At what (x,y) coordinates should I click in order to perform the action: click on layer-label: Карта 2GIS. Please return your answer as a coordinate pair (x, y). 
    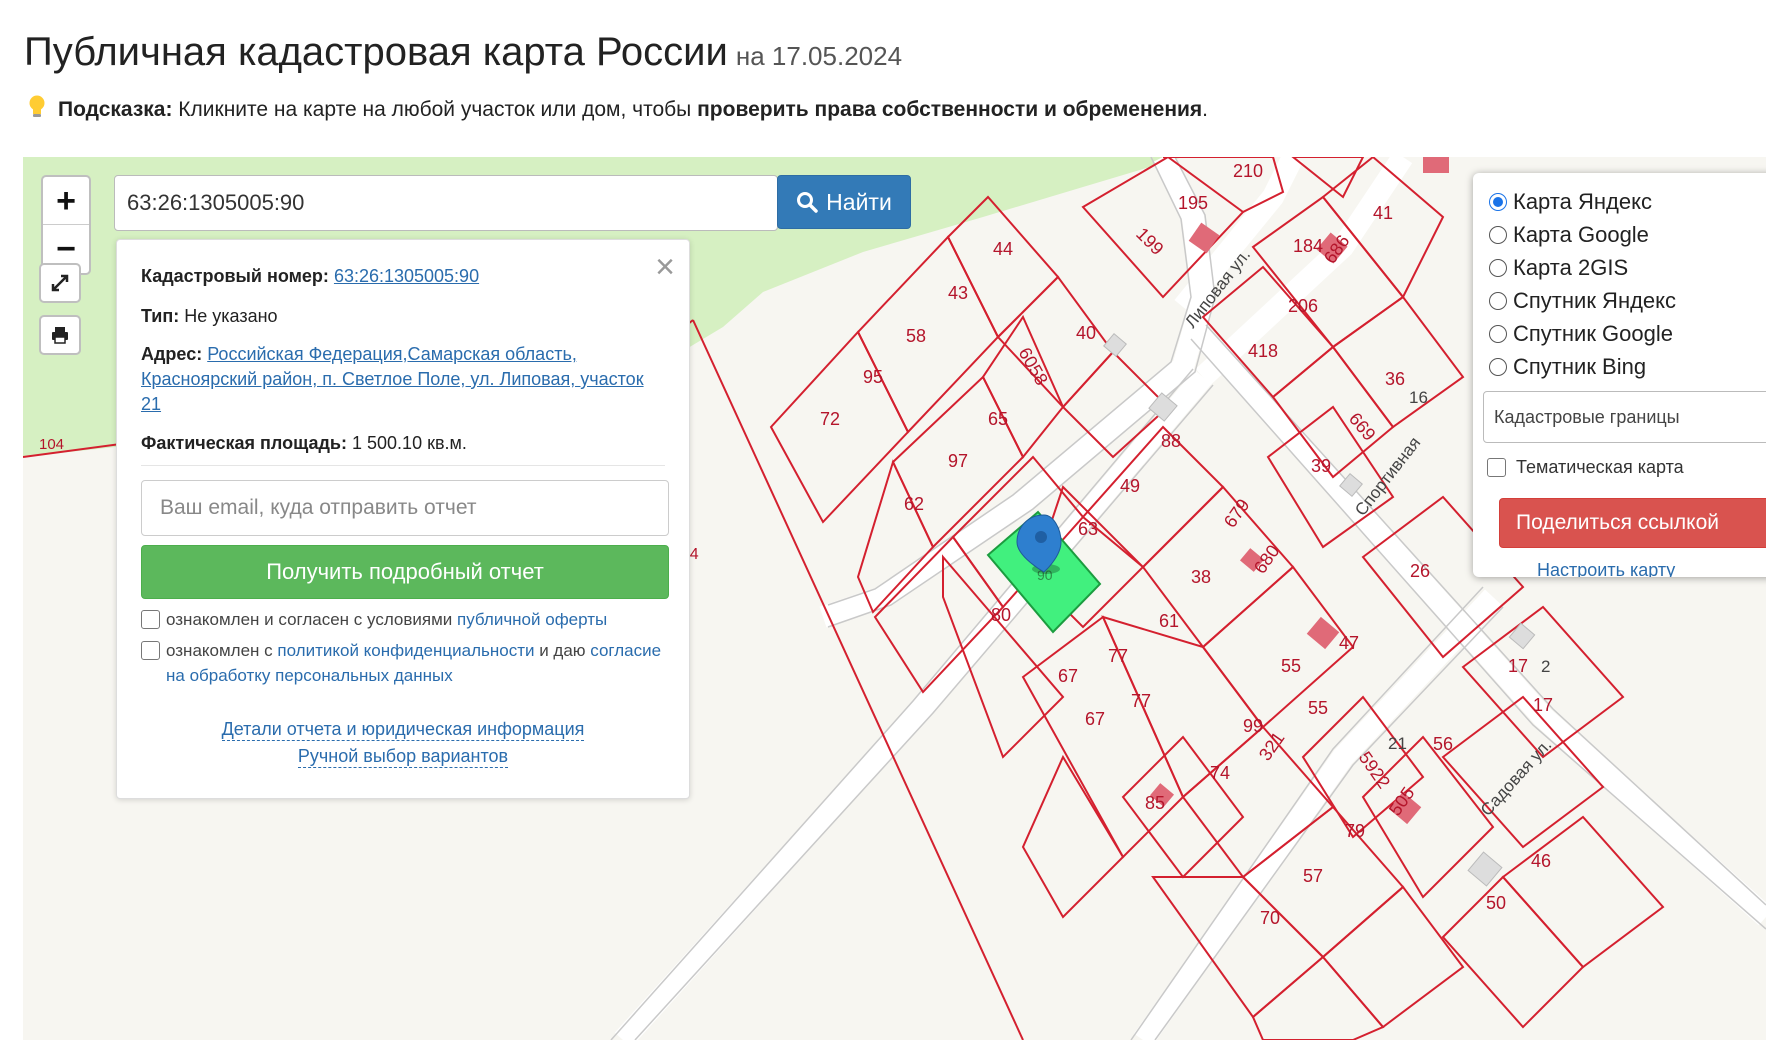
    Looking at the image, I should click on (1571, 267).